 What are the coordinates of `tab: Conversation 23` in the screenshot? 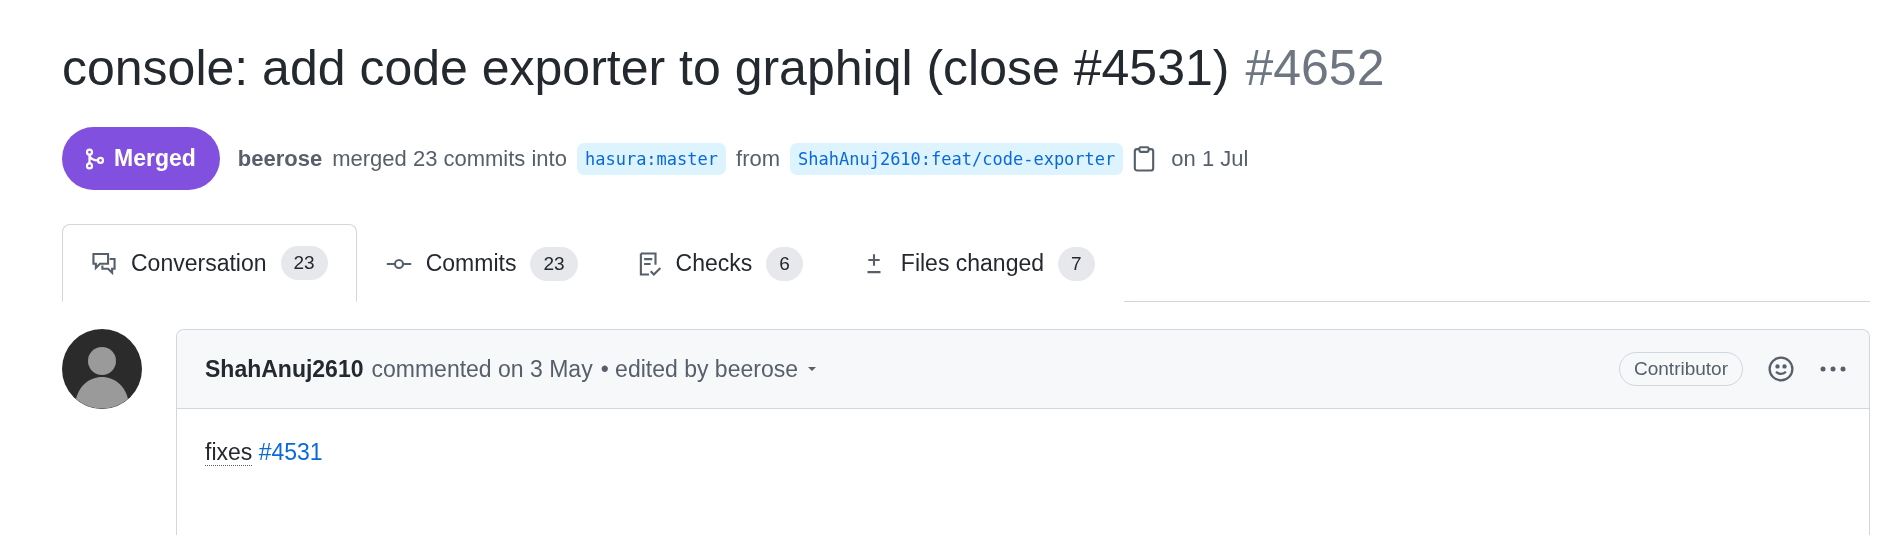 It's located at (209, 263).